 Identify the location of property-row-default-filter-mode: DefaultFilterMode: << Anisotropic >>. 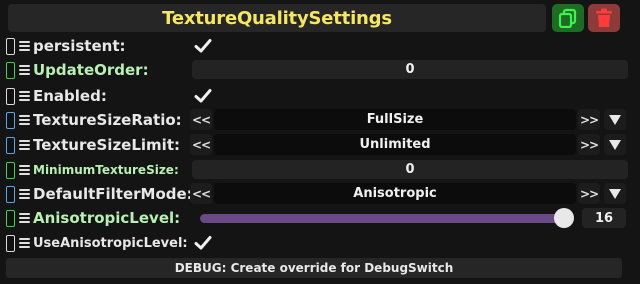
(318, 194).